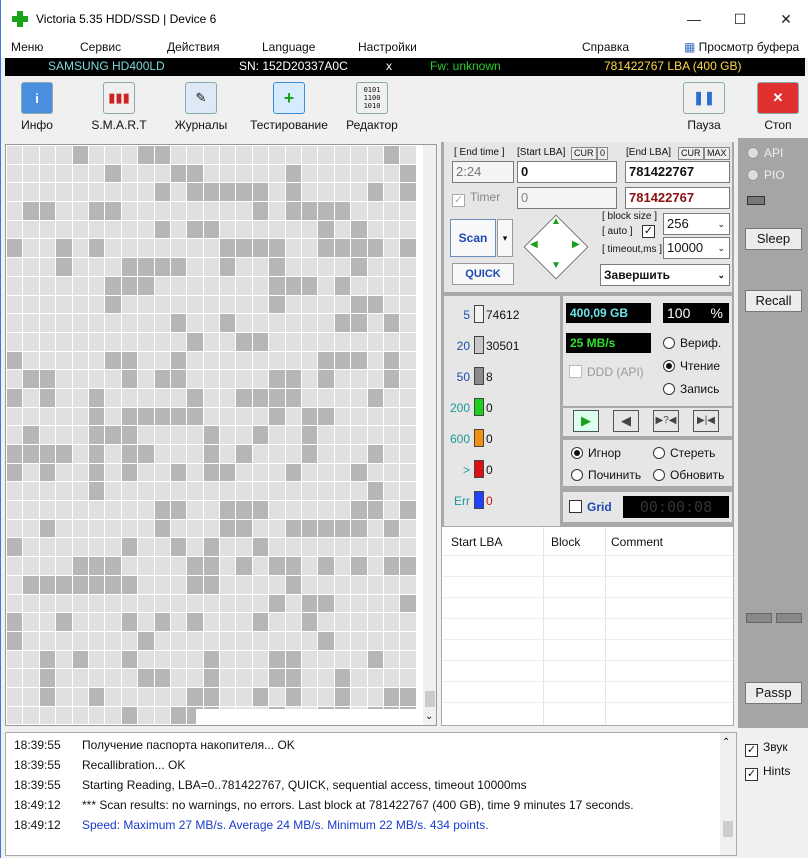 The image size is (808, 858). What do you see at coordinates (717, 153) in the screenshot?
I see `end-max-button: MAX` at bounding box center [717, 153].